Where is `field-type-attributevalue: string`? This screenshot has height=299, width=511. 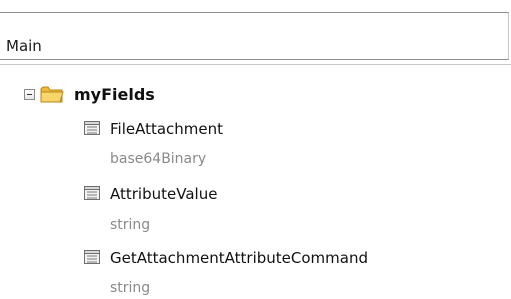 field-type-attributevalue: string is located at coordinates (130, 225).